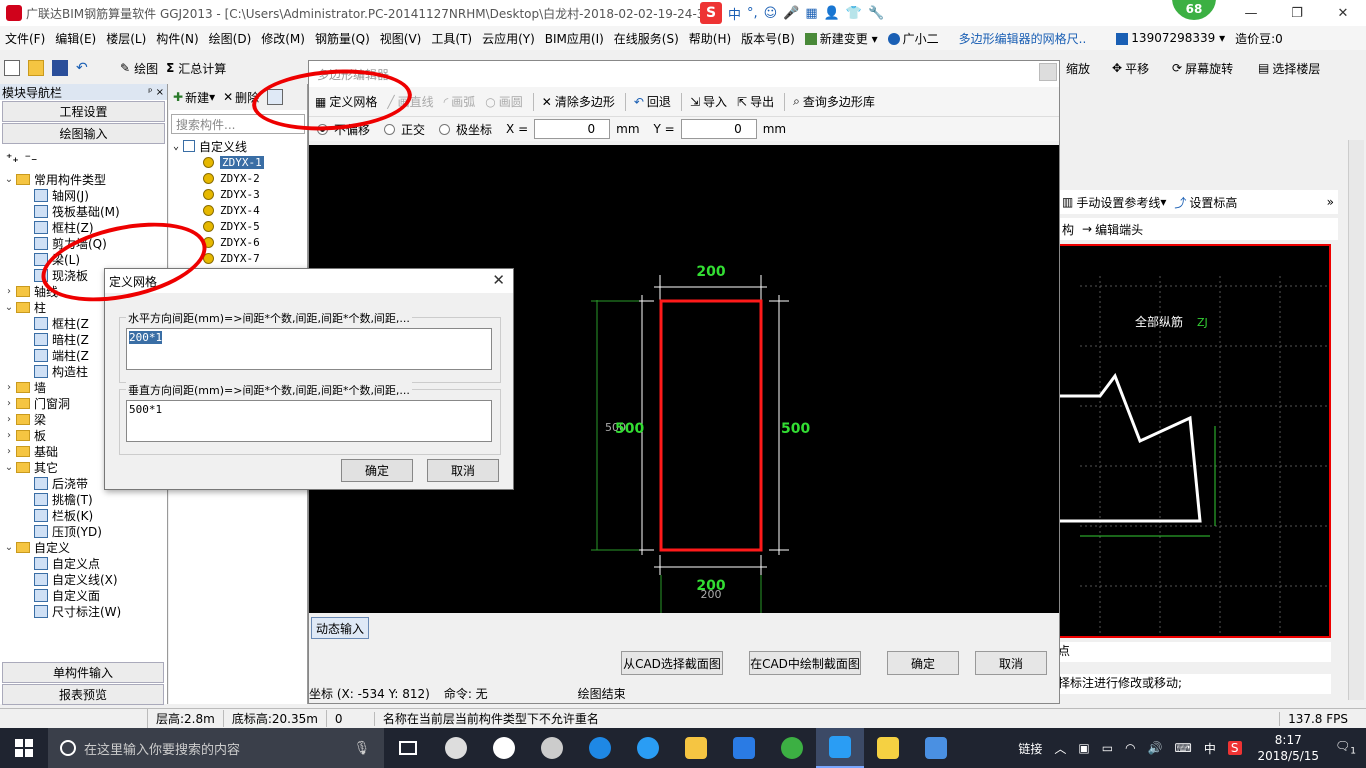 This screenshot has width=1366, height=768. I want to click on dialog-close-icon: ✕, so click(498, 280).